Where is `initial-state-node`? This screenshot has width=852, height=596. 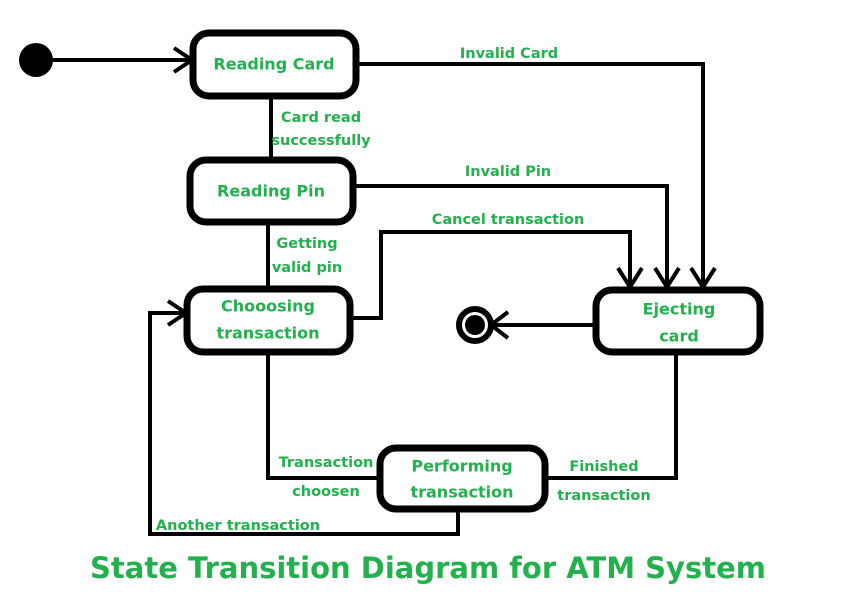
initial-state-node is located at coordinates (36, 60).